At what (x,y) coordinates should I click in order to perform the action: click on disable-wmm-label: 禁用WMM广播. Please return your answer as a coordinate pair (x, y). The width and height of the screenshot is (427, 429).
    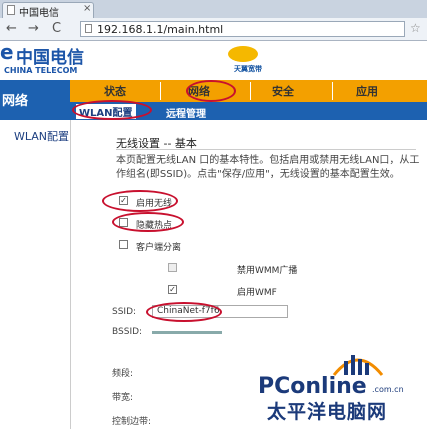
    Looking at the image, I should click on (267, 271).